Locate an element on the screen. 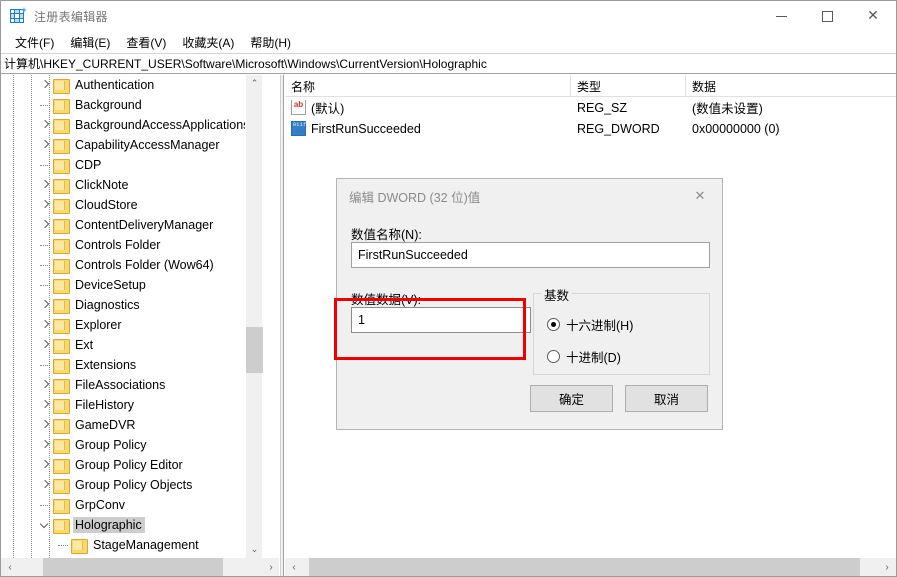 The height and width of the screenshot is (577, 897). tree-item: Extensions is located at coordinates (132, 365).